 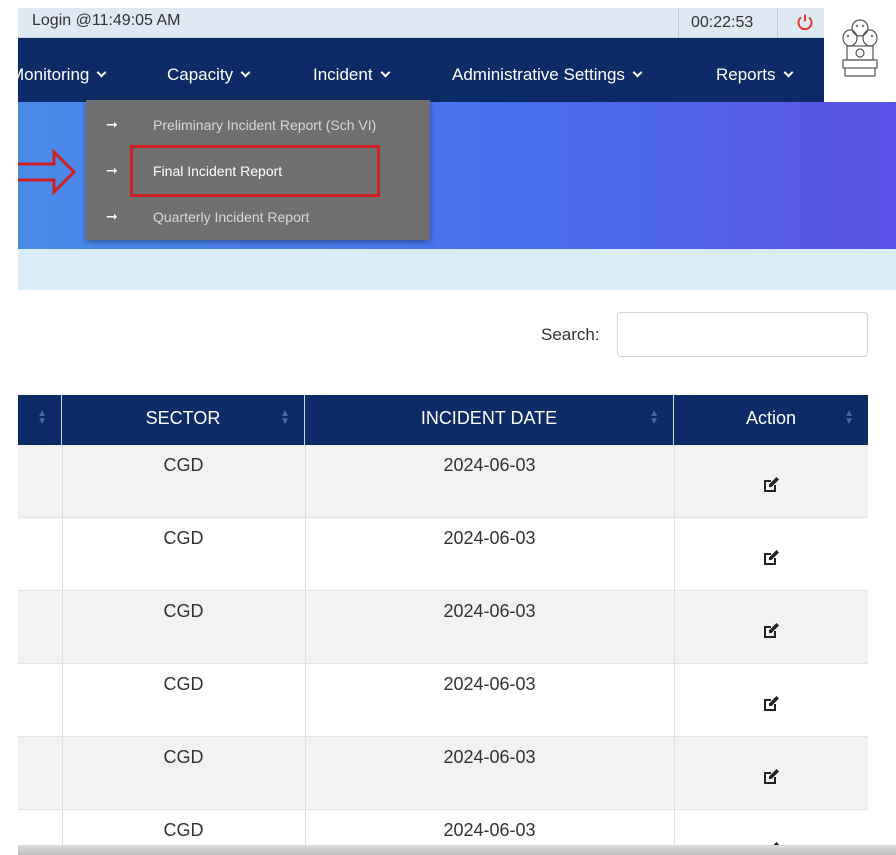 What do you see at coordinates (200, 74) in the screenshot?
I see `nav-label: Capacity` at bounding box center [200, 74].